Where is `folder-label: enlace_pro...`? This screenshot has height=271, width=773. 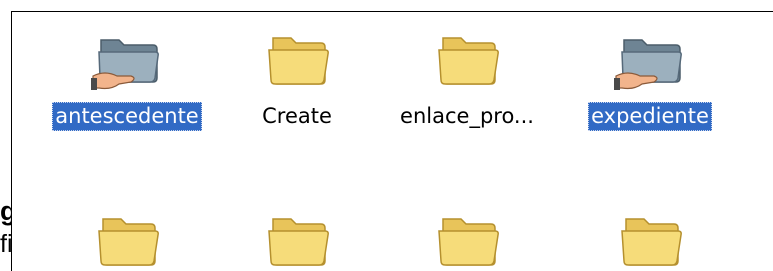
folder-label: enlace_pro... is located at coordinates (467, 116).